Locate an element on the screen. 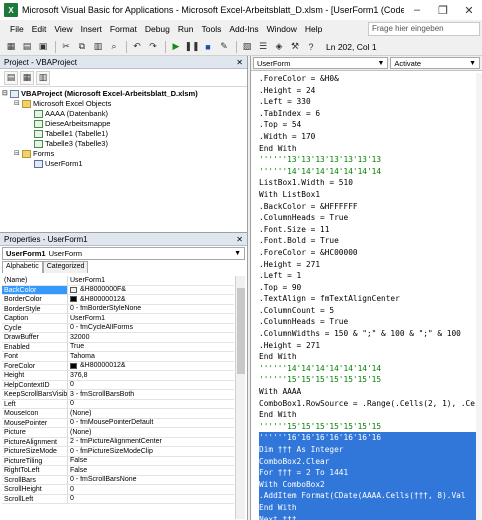 Image resolution: width=482 pixels, height=520 pixels. code-line: ListBox1.Width = 510 is located at coordinates (370, 183).